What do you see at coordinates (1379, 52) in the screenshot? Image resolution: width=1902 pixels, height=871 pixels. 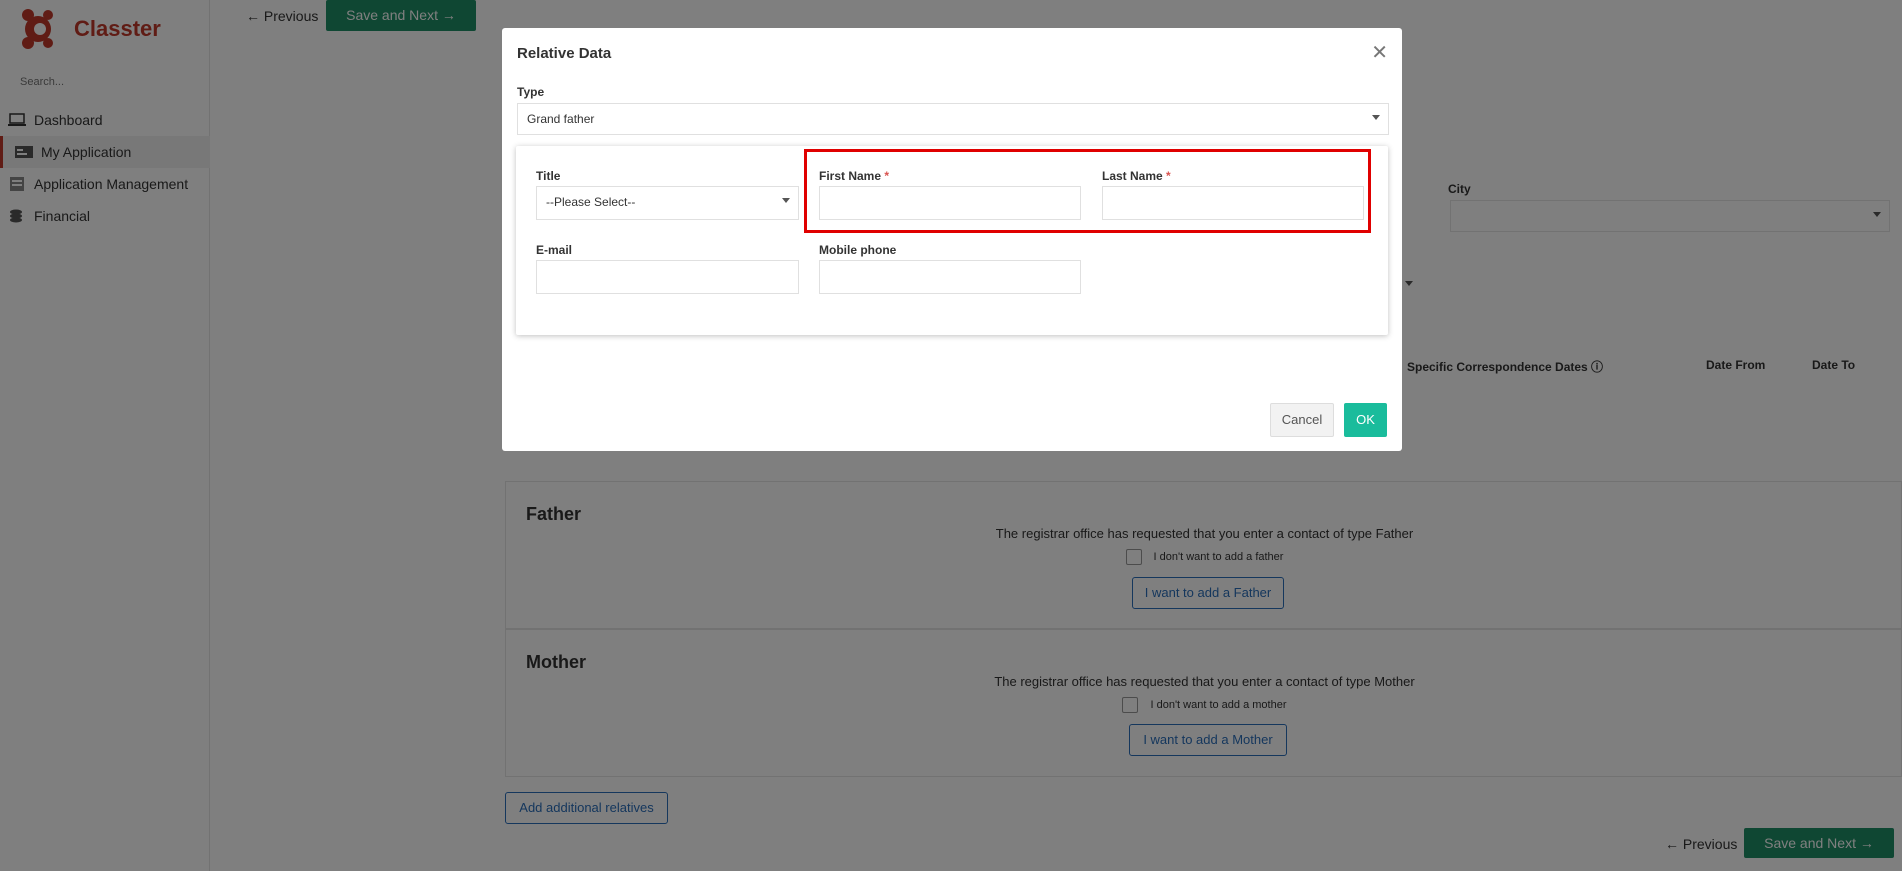 I see `close-icon: ✕` at bounding box center [1379, 52].